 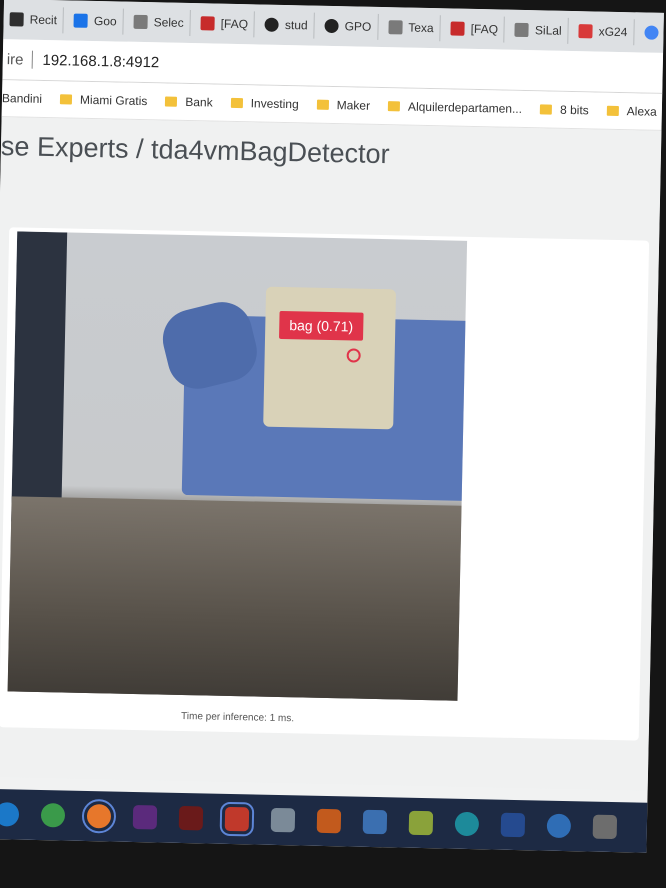 I want to click on tab-faq-1: [FAQ, so click(x=225, y=24).